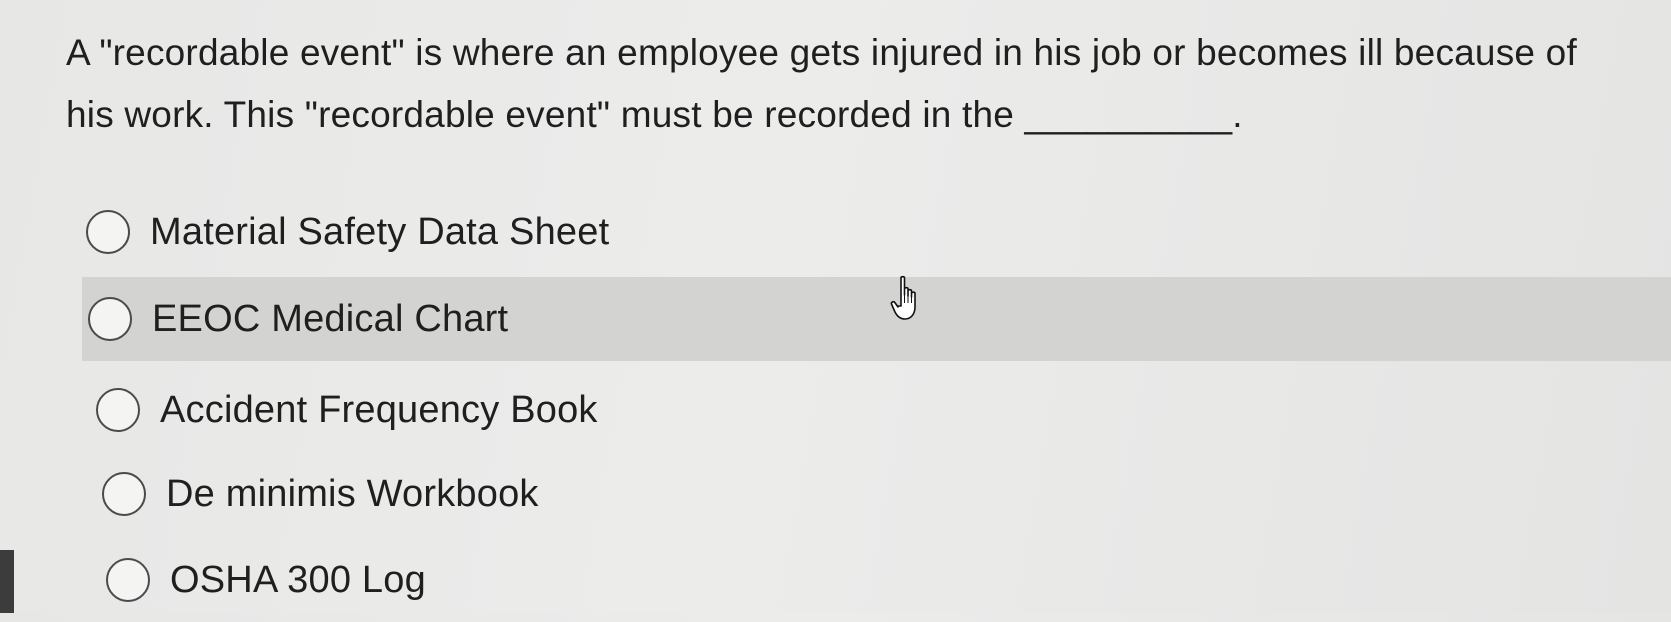 The height and width of the screenshot is (622, 1671). What do you see at coordinates (380, 231) in the screenshot?
I see `option-label: Material Safety Data Sheet` at bounding box center [380, 231].